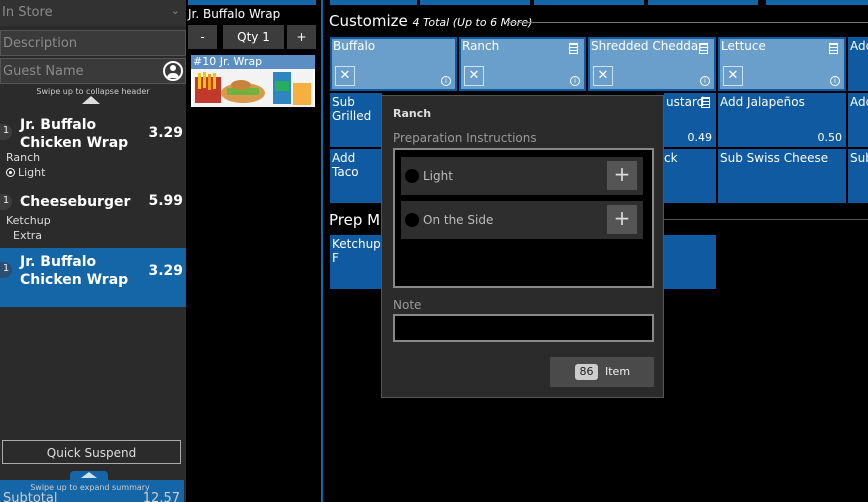 Image resolution: width=868 pixels, height=502 pixels. I want to click on tile-label: Ranch, so click(481, 46).